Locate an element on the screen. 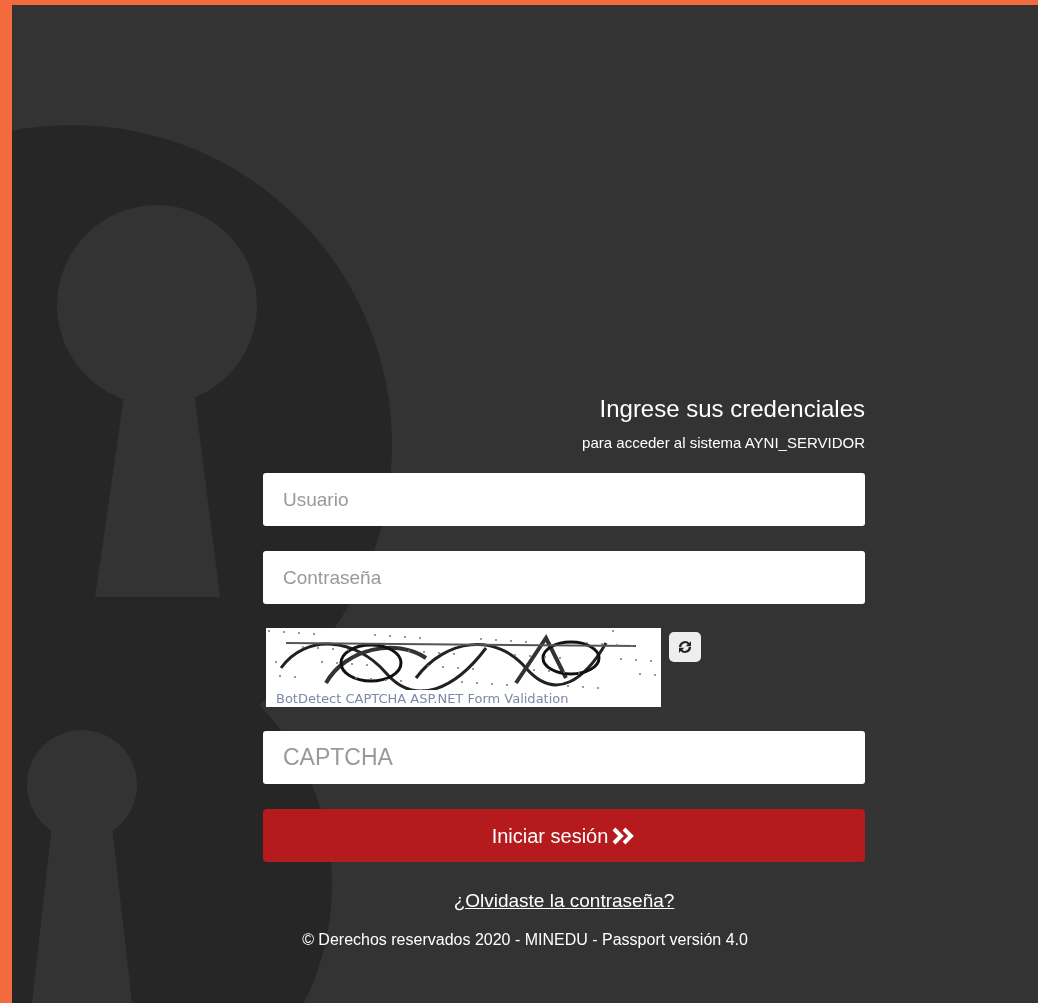 This screenshot has width=1038, height=1003. refresh-icon is located at coordinates (685, 647).